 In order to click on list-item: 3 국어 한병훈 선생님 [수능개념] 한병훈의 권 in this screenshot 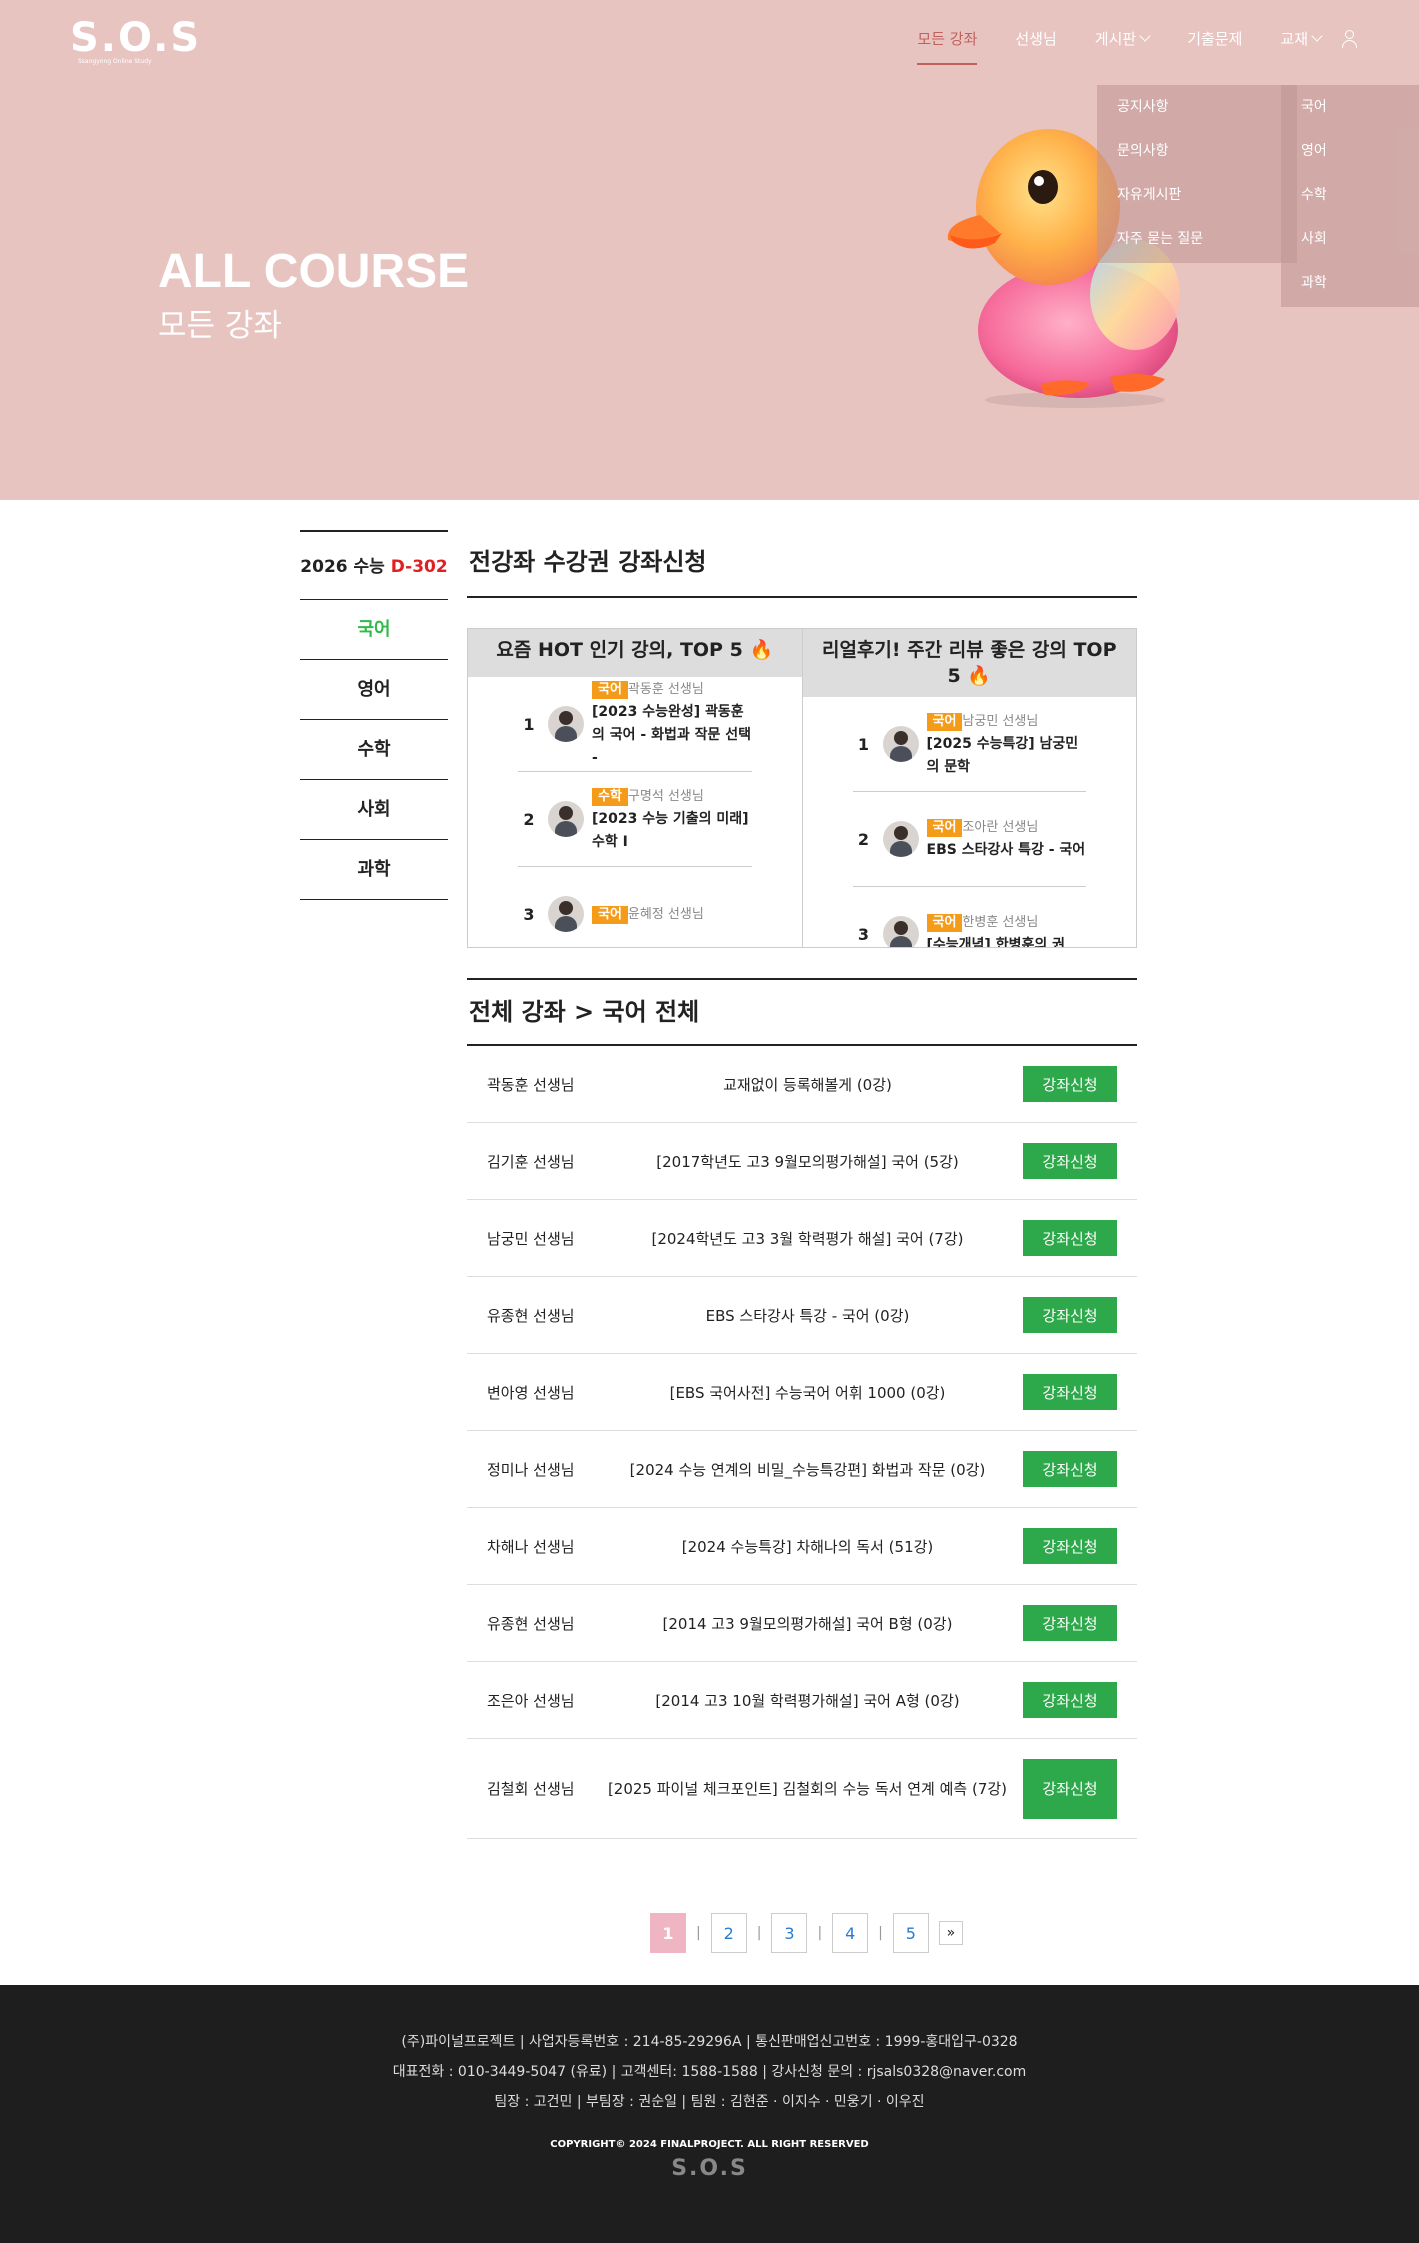, I will do `click(970, 917)`.